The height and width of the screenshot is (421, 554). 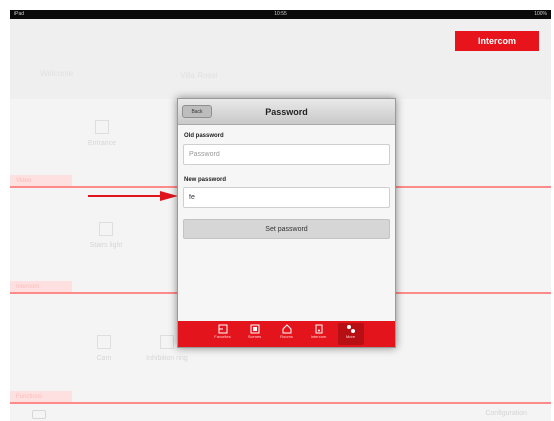 I want to click on header-faint-text: Welcome, so click(x=57, y=73).